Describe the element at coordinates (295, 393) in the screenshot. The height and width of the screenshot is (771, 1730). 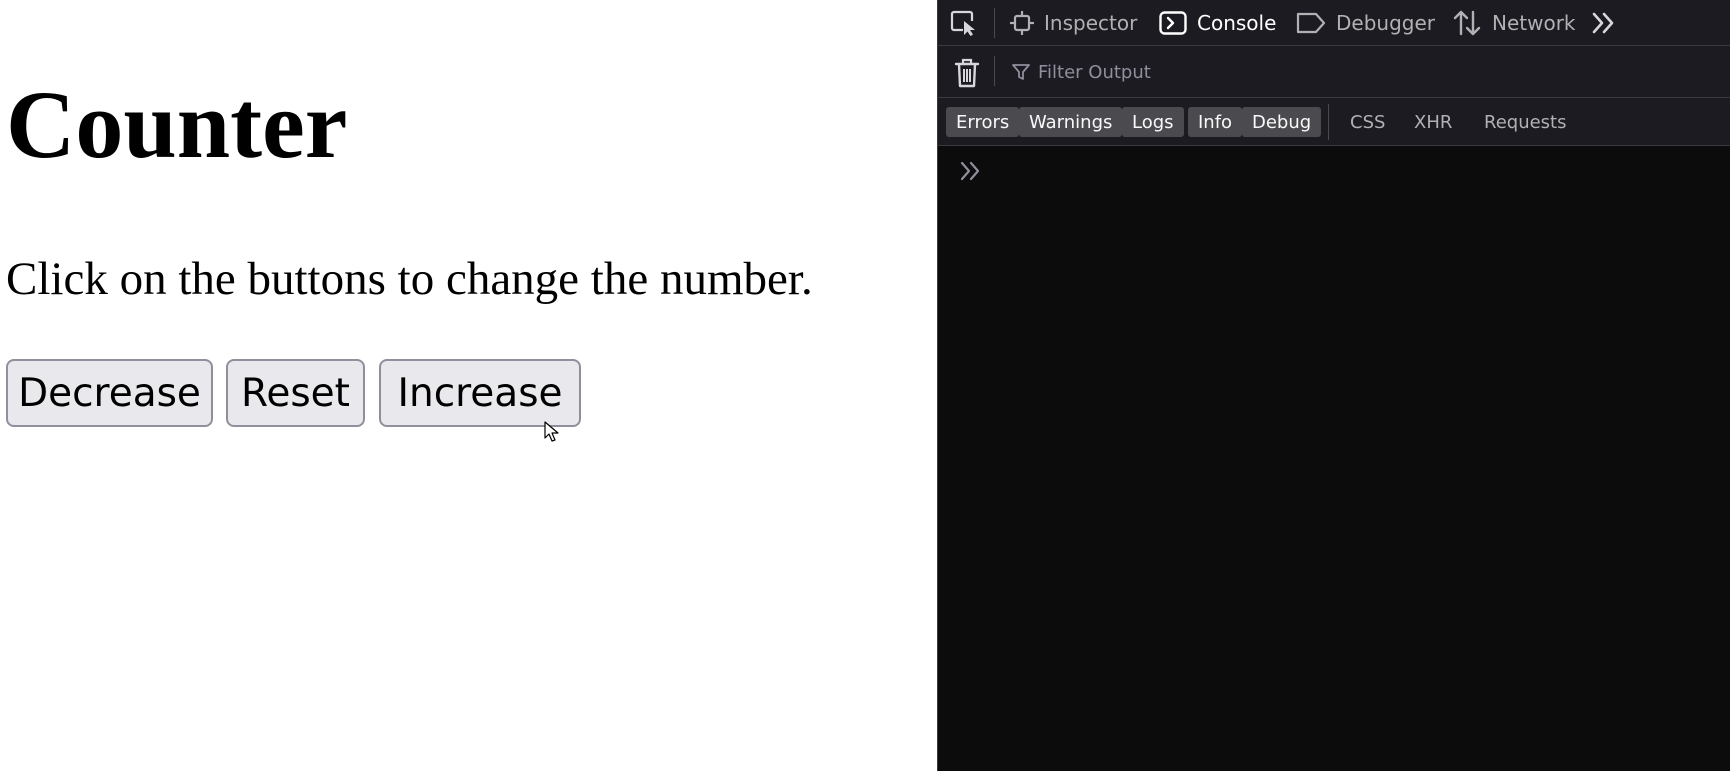
I see `reset-button: Reset` at that location.